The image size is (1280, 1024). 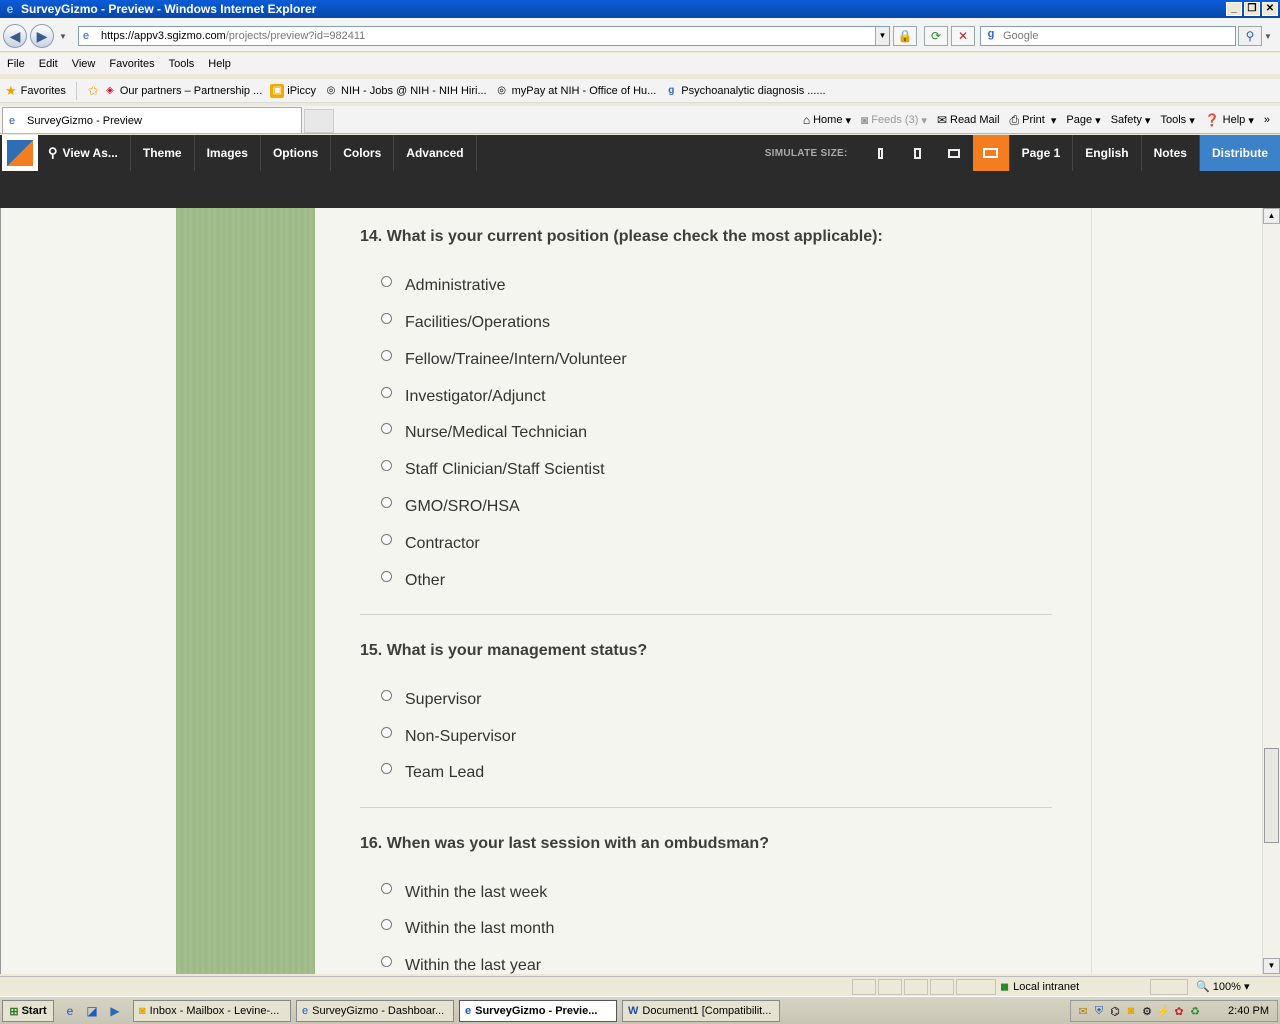 What do you see at coordinates (963, 36) in the screenshot?
I see `stop-button: ✕` at bounding box center [963, 36].